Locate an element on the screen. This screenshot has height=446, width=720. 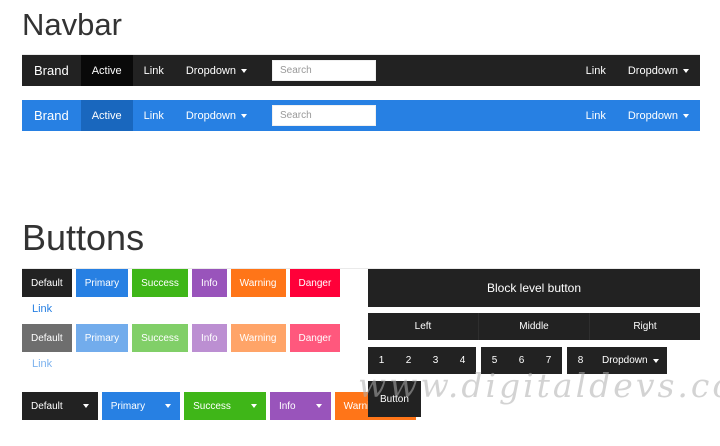
default-button: Default is located at coordinates (47, 283).